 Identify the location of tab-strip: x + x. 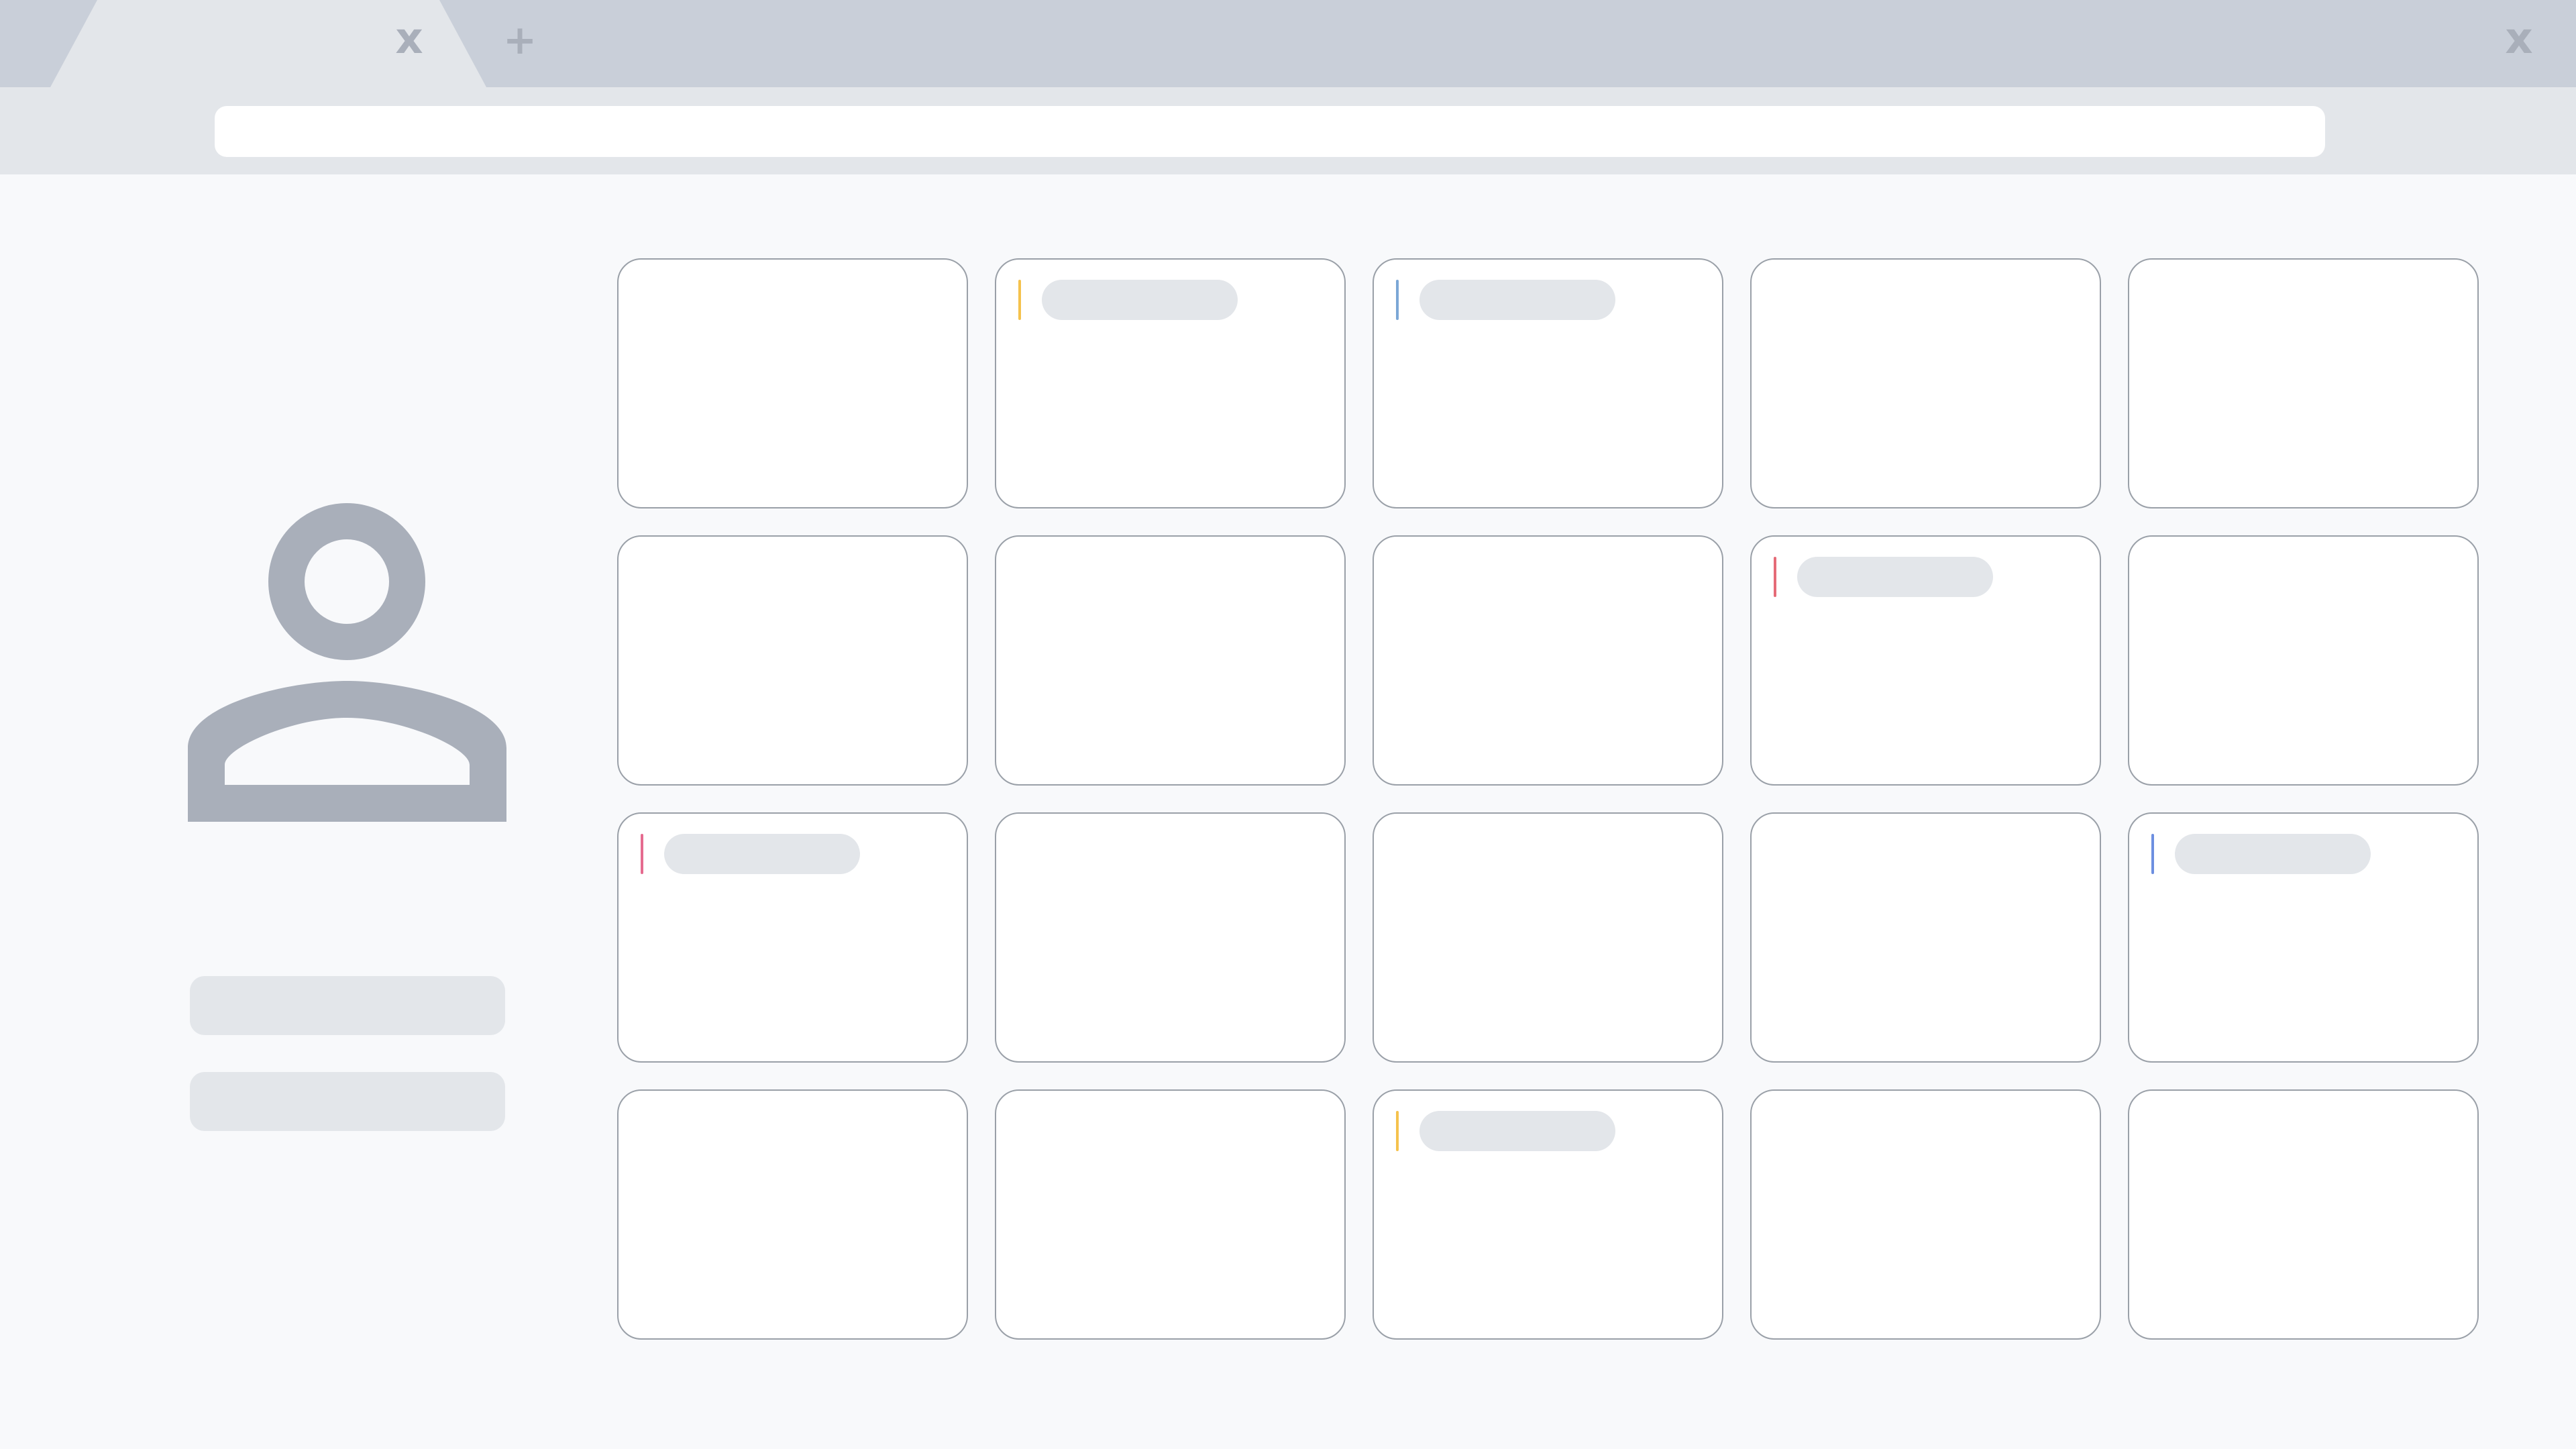
(1288, 43).